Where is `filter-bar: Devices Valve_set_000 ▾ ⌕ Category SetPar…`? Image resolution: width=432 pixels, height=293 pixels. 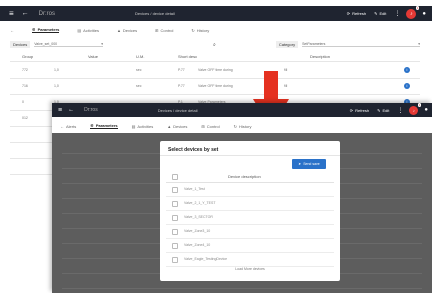
filter-bar: Devices Valve_set_000 ▾ ⌕ Category SetPar… is located at coordinates (215, 44).